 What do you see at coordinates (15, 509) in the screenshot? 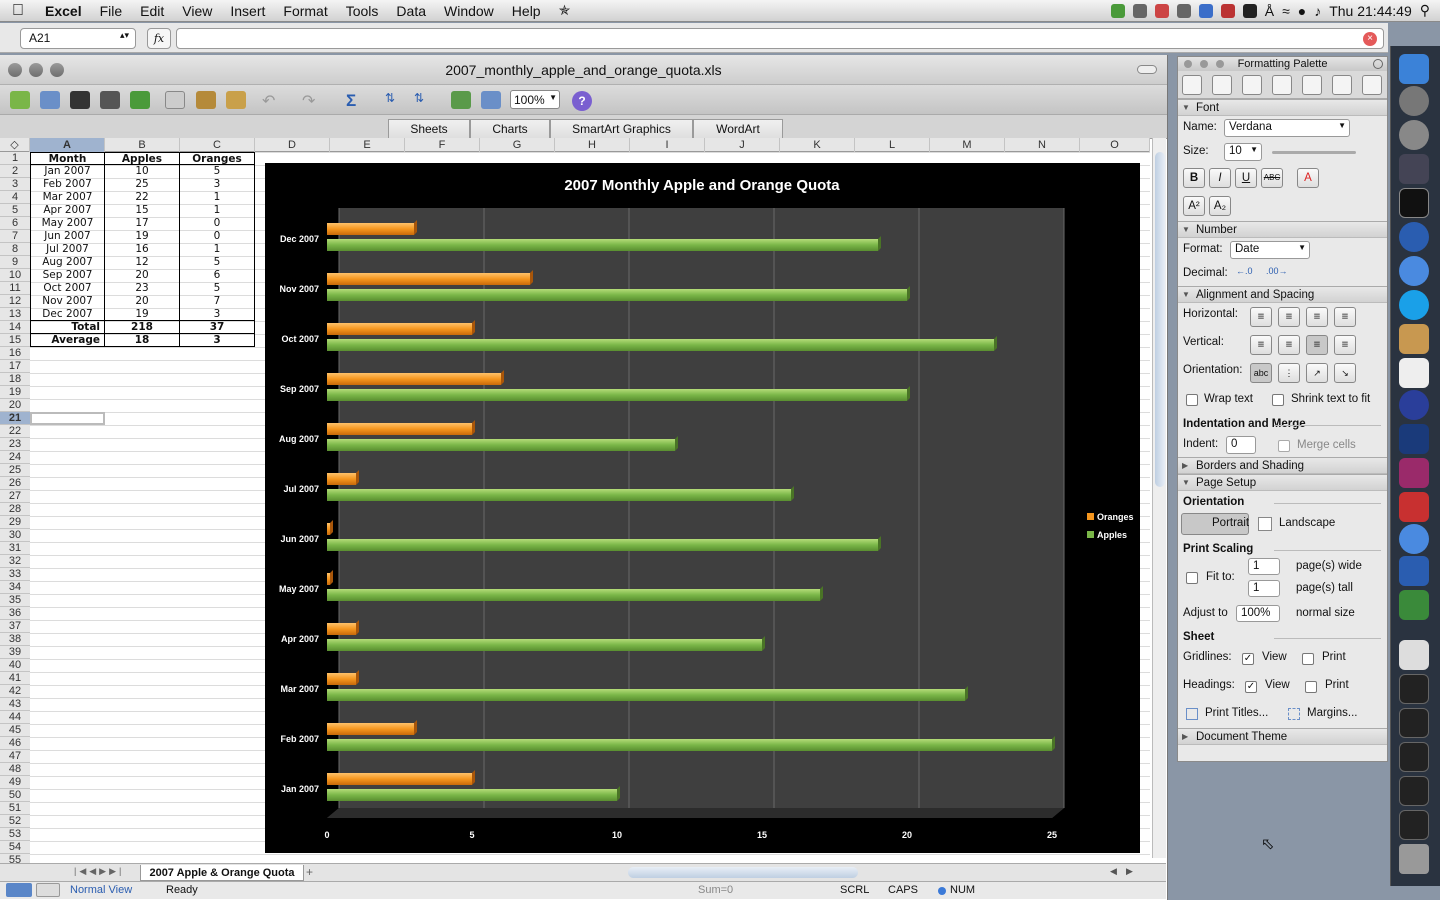
I see `row-header: 28` at bounding box center [15, 509].